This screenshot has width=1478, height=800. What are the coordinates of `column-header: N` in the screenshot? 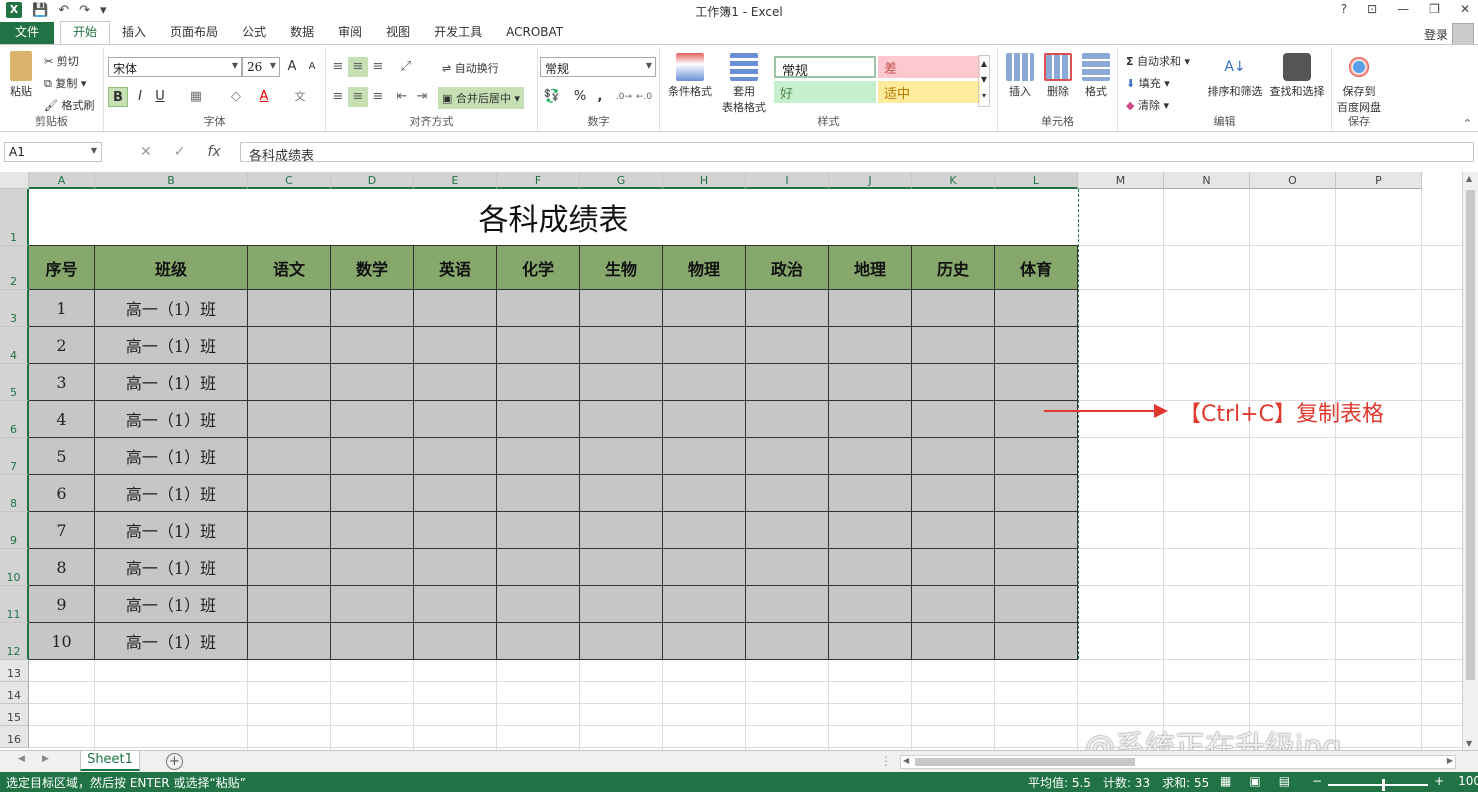 It's located at (1207, 180).